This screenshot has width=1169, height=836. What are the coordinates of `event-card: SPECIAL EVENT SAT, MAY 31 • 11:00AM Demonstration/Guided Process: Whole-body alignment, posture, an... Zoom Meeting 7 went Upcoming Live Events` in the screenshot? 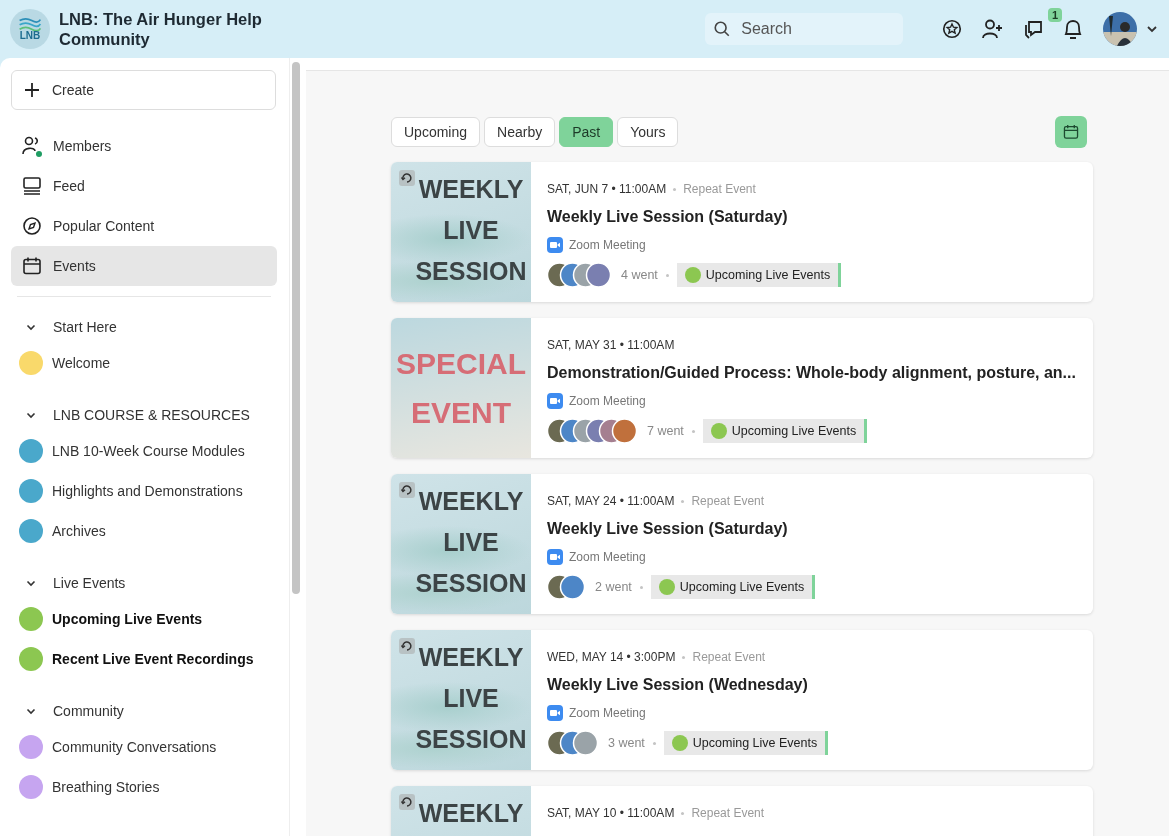 It's located at (742, 388).